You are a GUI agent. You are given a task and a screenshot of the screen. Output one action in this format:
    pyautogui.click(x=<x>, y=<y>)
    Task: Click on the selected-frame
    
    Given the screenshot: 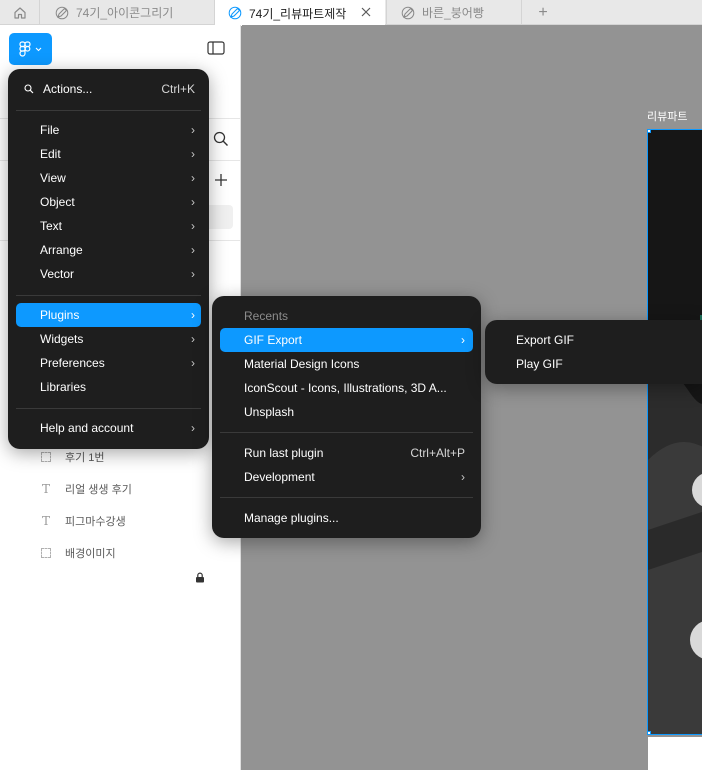 What is the action you would take?
    pyautogui.click(x=674, y=432)
    